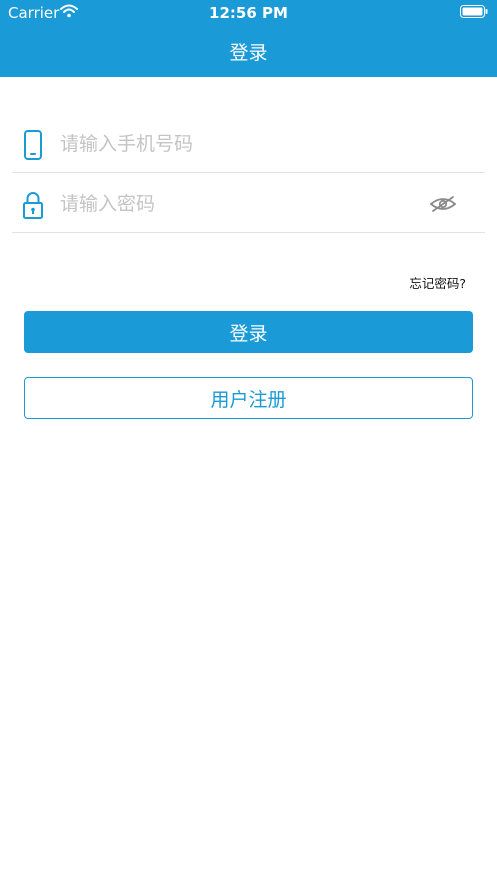 This screenshot has width=497, height=883. What do you see at coordinates (240, 144) in the screenshot?
I see `phone-input` at bounding box center [240, 144].